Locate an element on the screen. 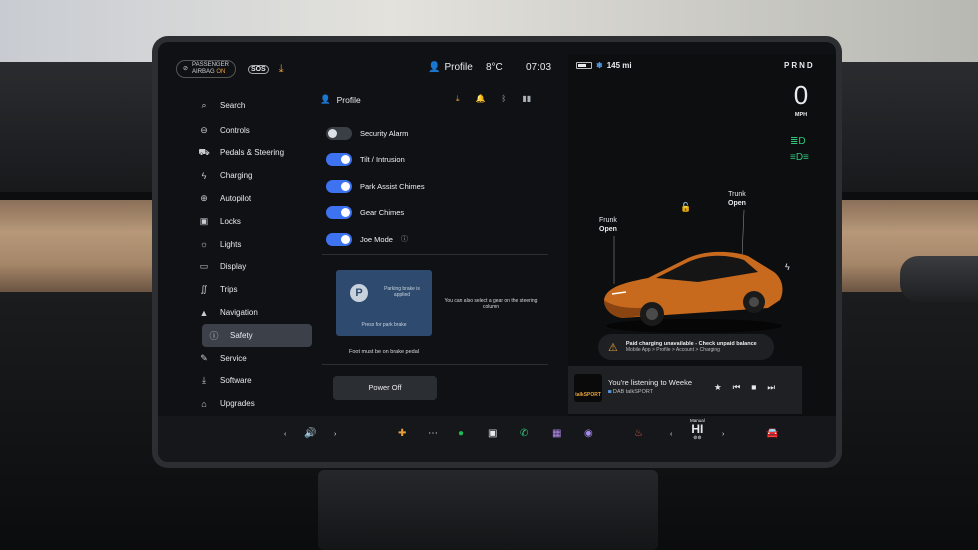 The width and height of the screenshot is (978, 550). toggle-label: Joe Mode is located at coordinates (376, 239).